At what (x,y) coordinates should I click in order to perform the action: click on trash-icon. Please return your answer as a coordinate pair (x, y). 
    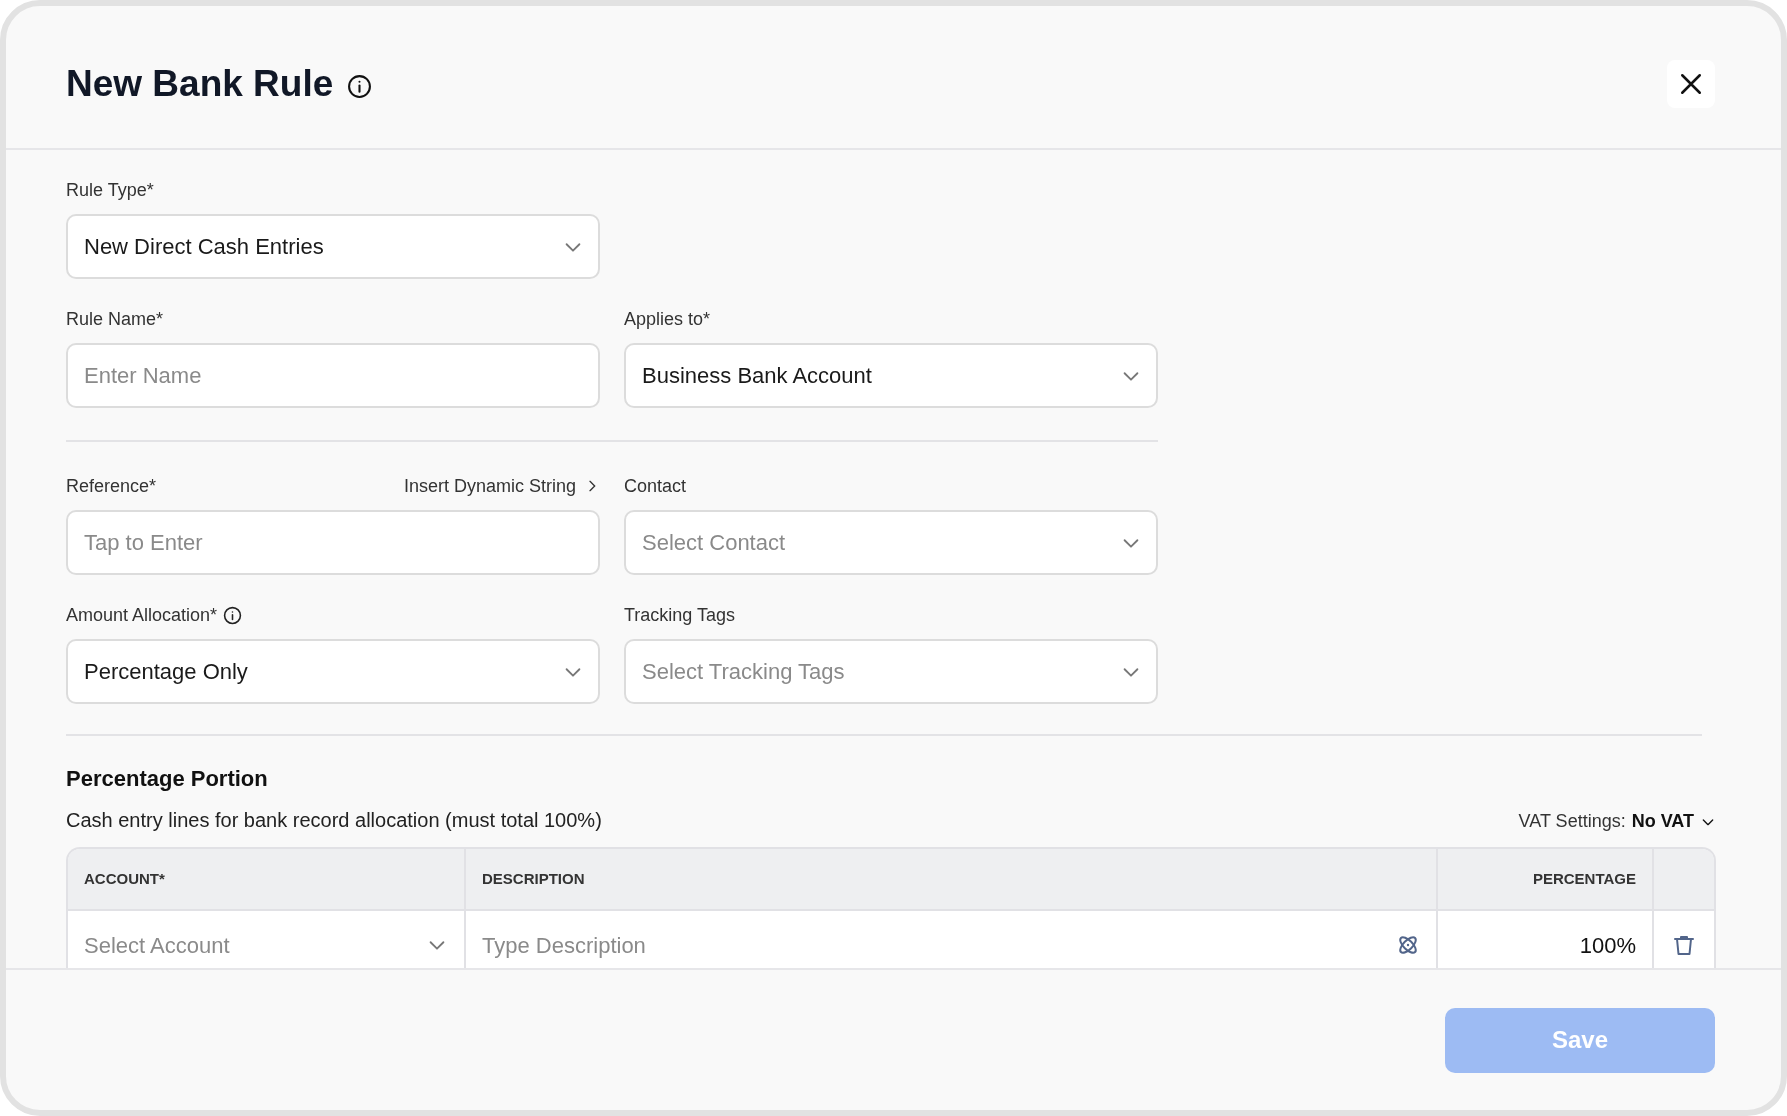
    Looking at the image, I should click on (1684, 945).